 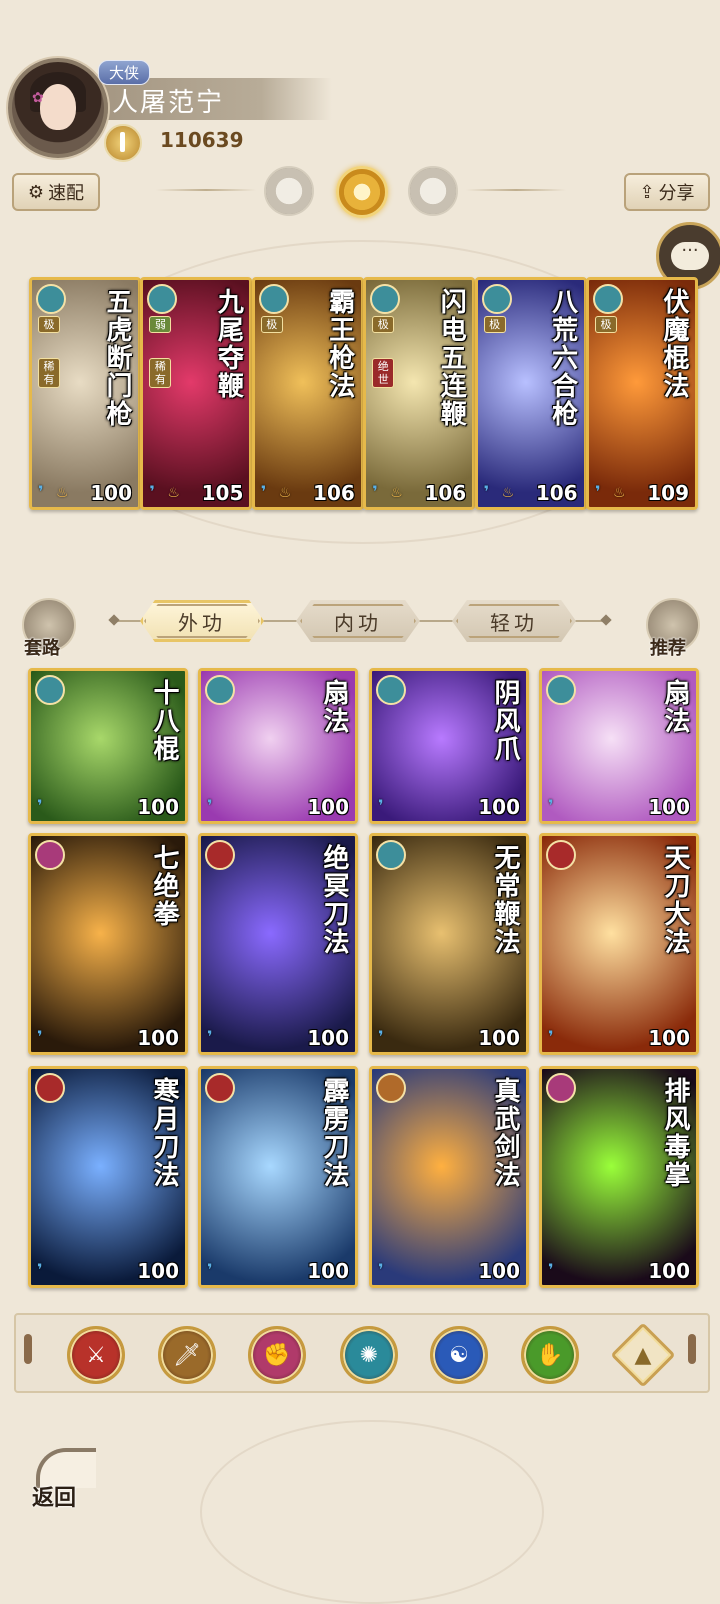 I want to click on skill-title: 闪电五连鞭, so click(x=451, y=358).